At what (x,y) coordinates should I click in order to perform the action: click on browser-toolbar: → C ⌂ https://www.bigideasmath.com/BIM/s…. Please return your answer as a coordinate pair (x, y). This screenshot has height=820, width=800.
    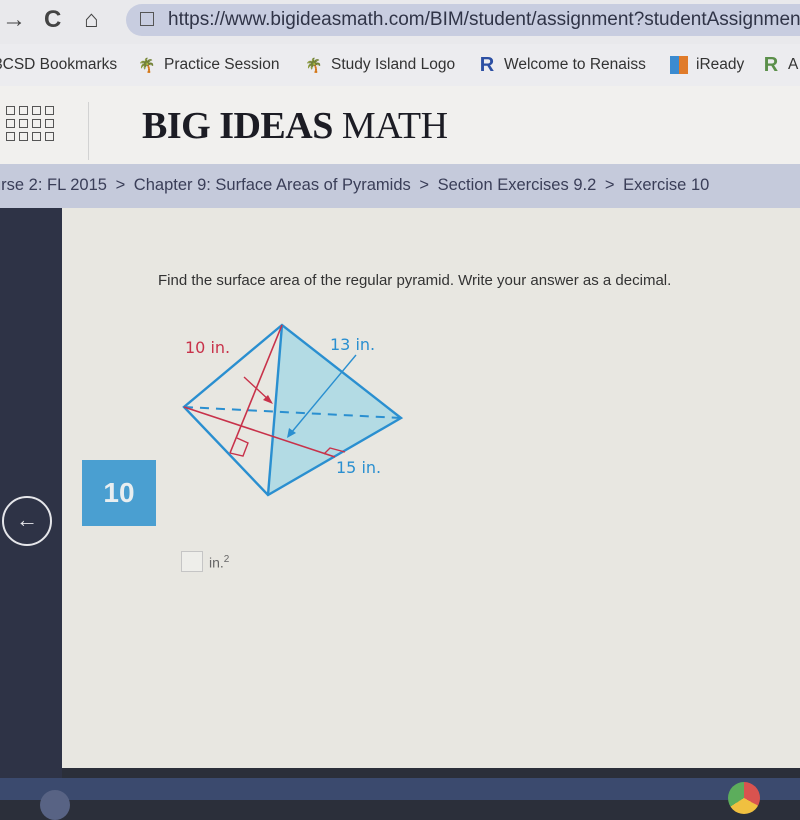
    Looking at the image, I should click on (400, 22).